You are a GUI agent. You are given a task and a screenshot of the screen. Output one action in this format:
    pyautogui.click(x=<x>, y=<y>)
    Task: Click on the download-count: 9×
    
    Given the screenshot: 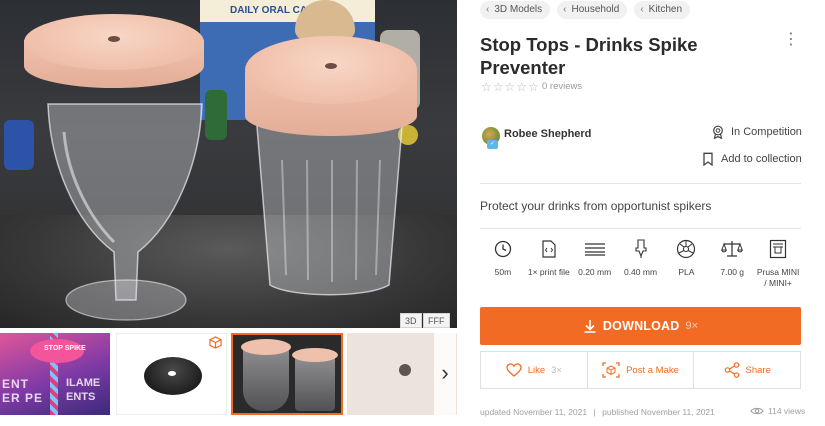 What is the action you would take?
    pyautogui.click(x=692, y=326)
    